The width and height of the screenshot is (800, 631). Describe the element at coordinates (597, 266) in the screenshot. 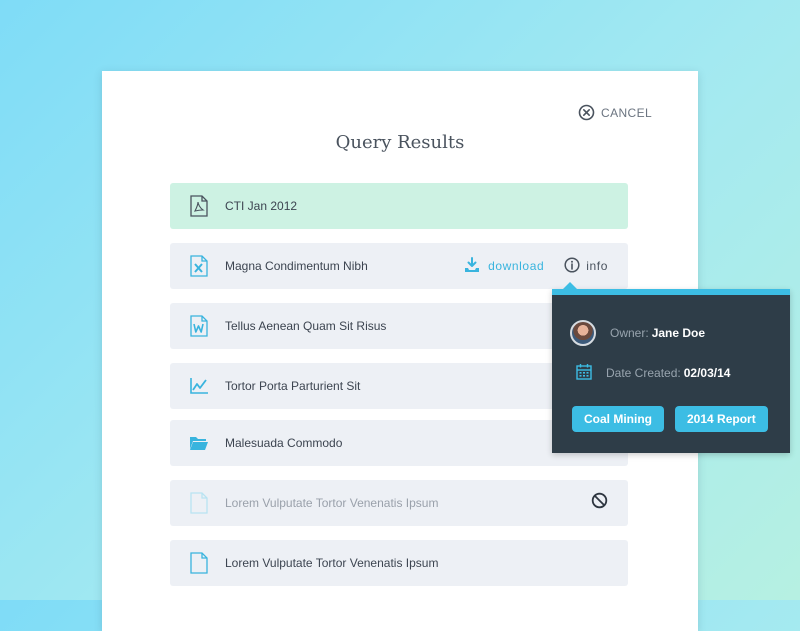

I see `info-label: info` at that location.